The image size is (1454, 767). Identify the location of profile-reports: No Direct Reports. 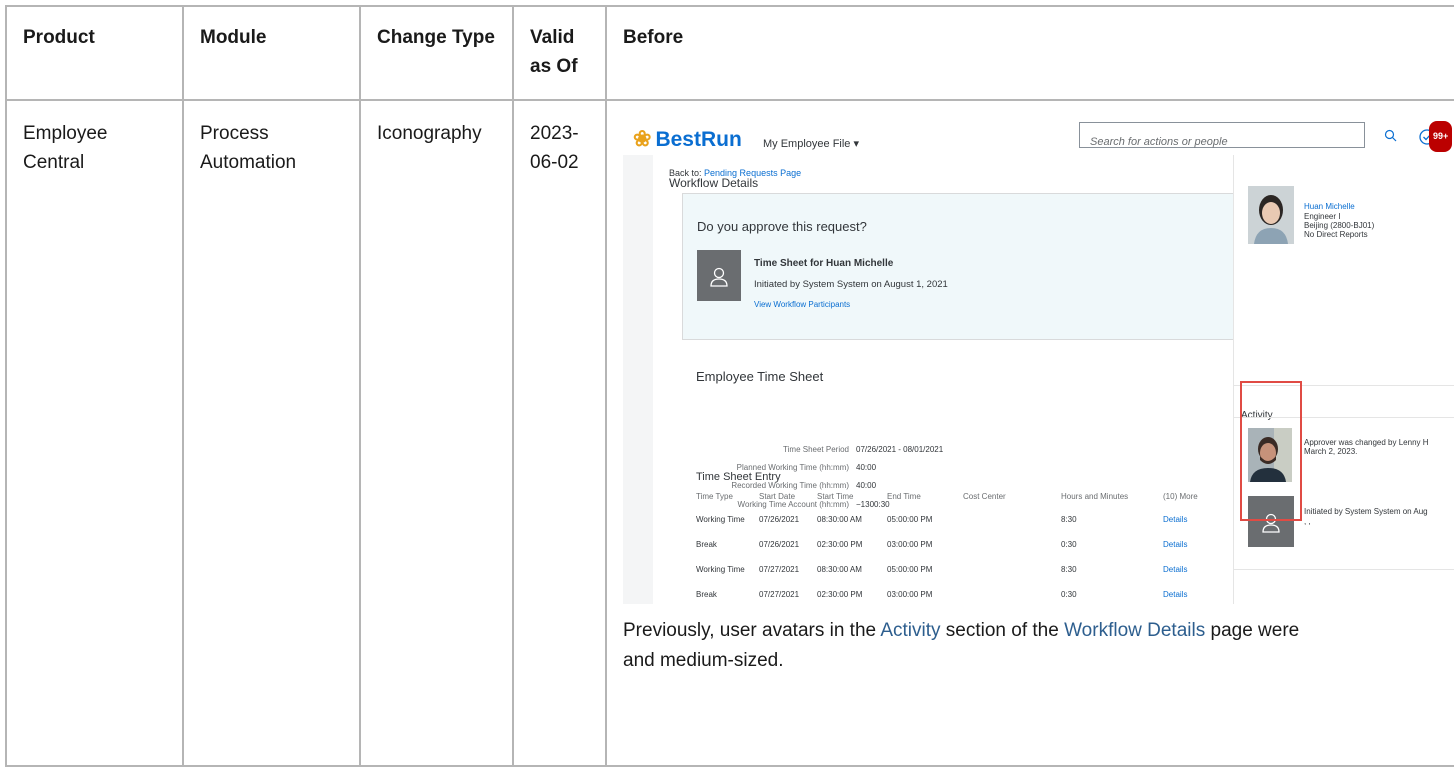
(1336, 234).